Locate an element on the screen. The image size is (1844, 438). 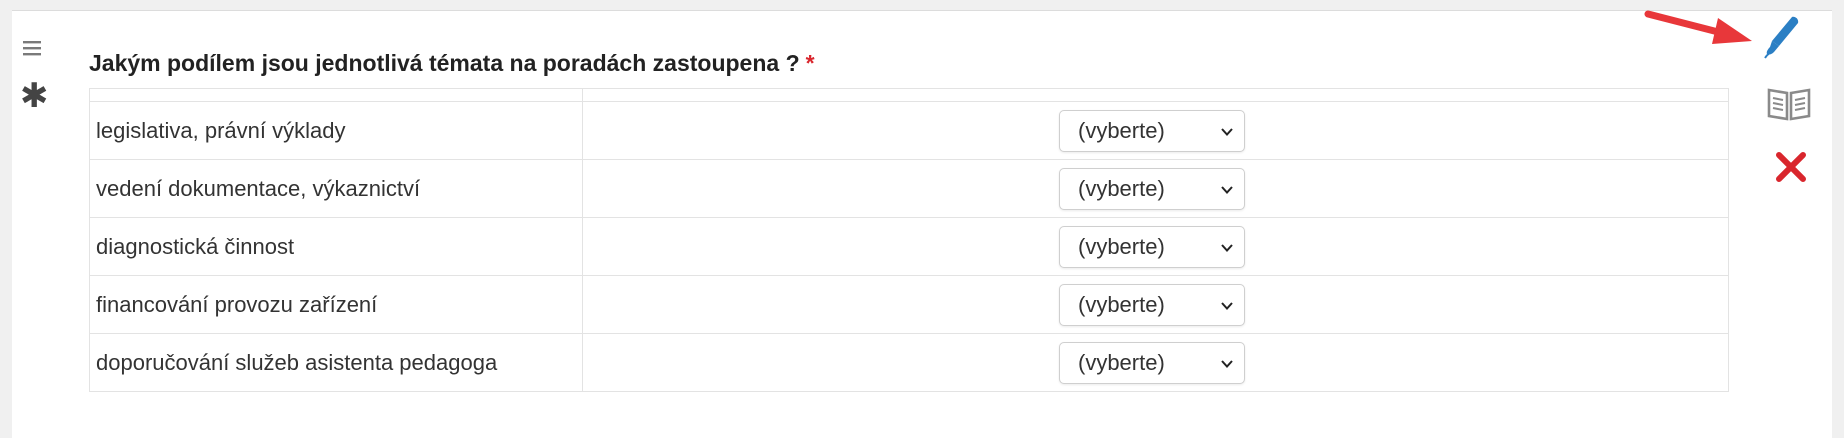
required-asterisk-icon: ✱ is located at coordinates (34, 96).